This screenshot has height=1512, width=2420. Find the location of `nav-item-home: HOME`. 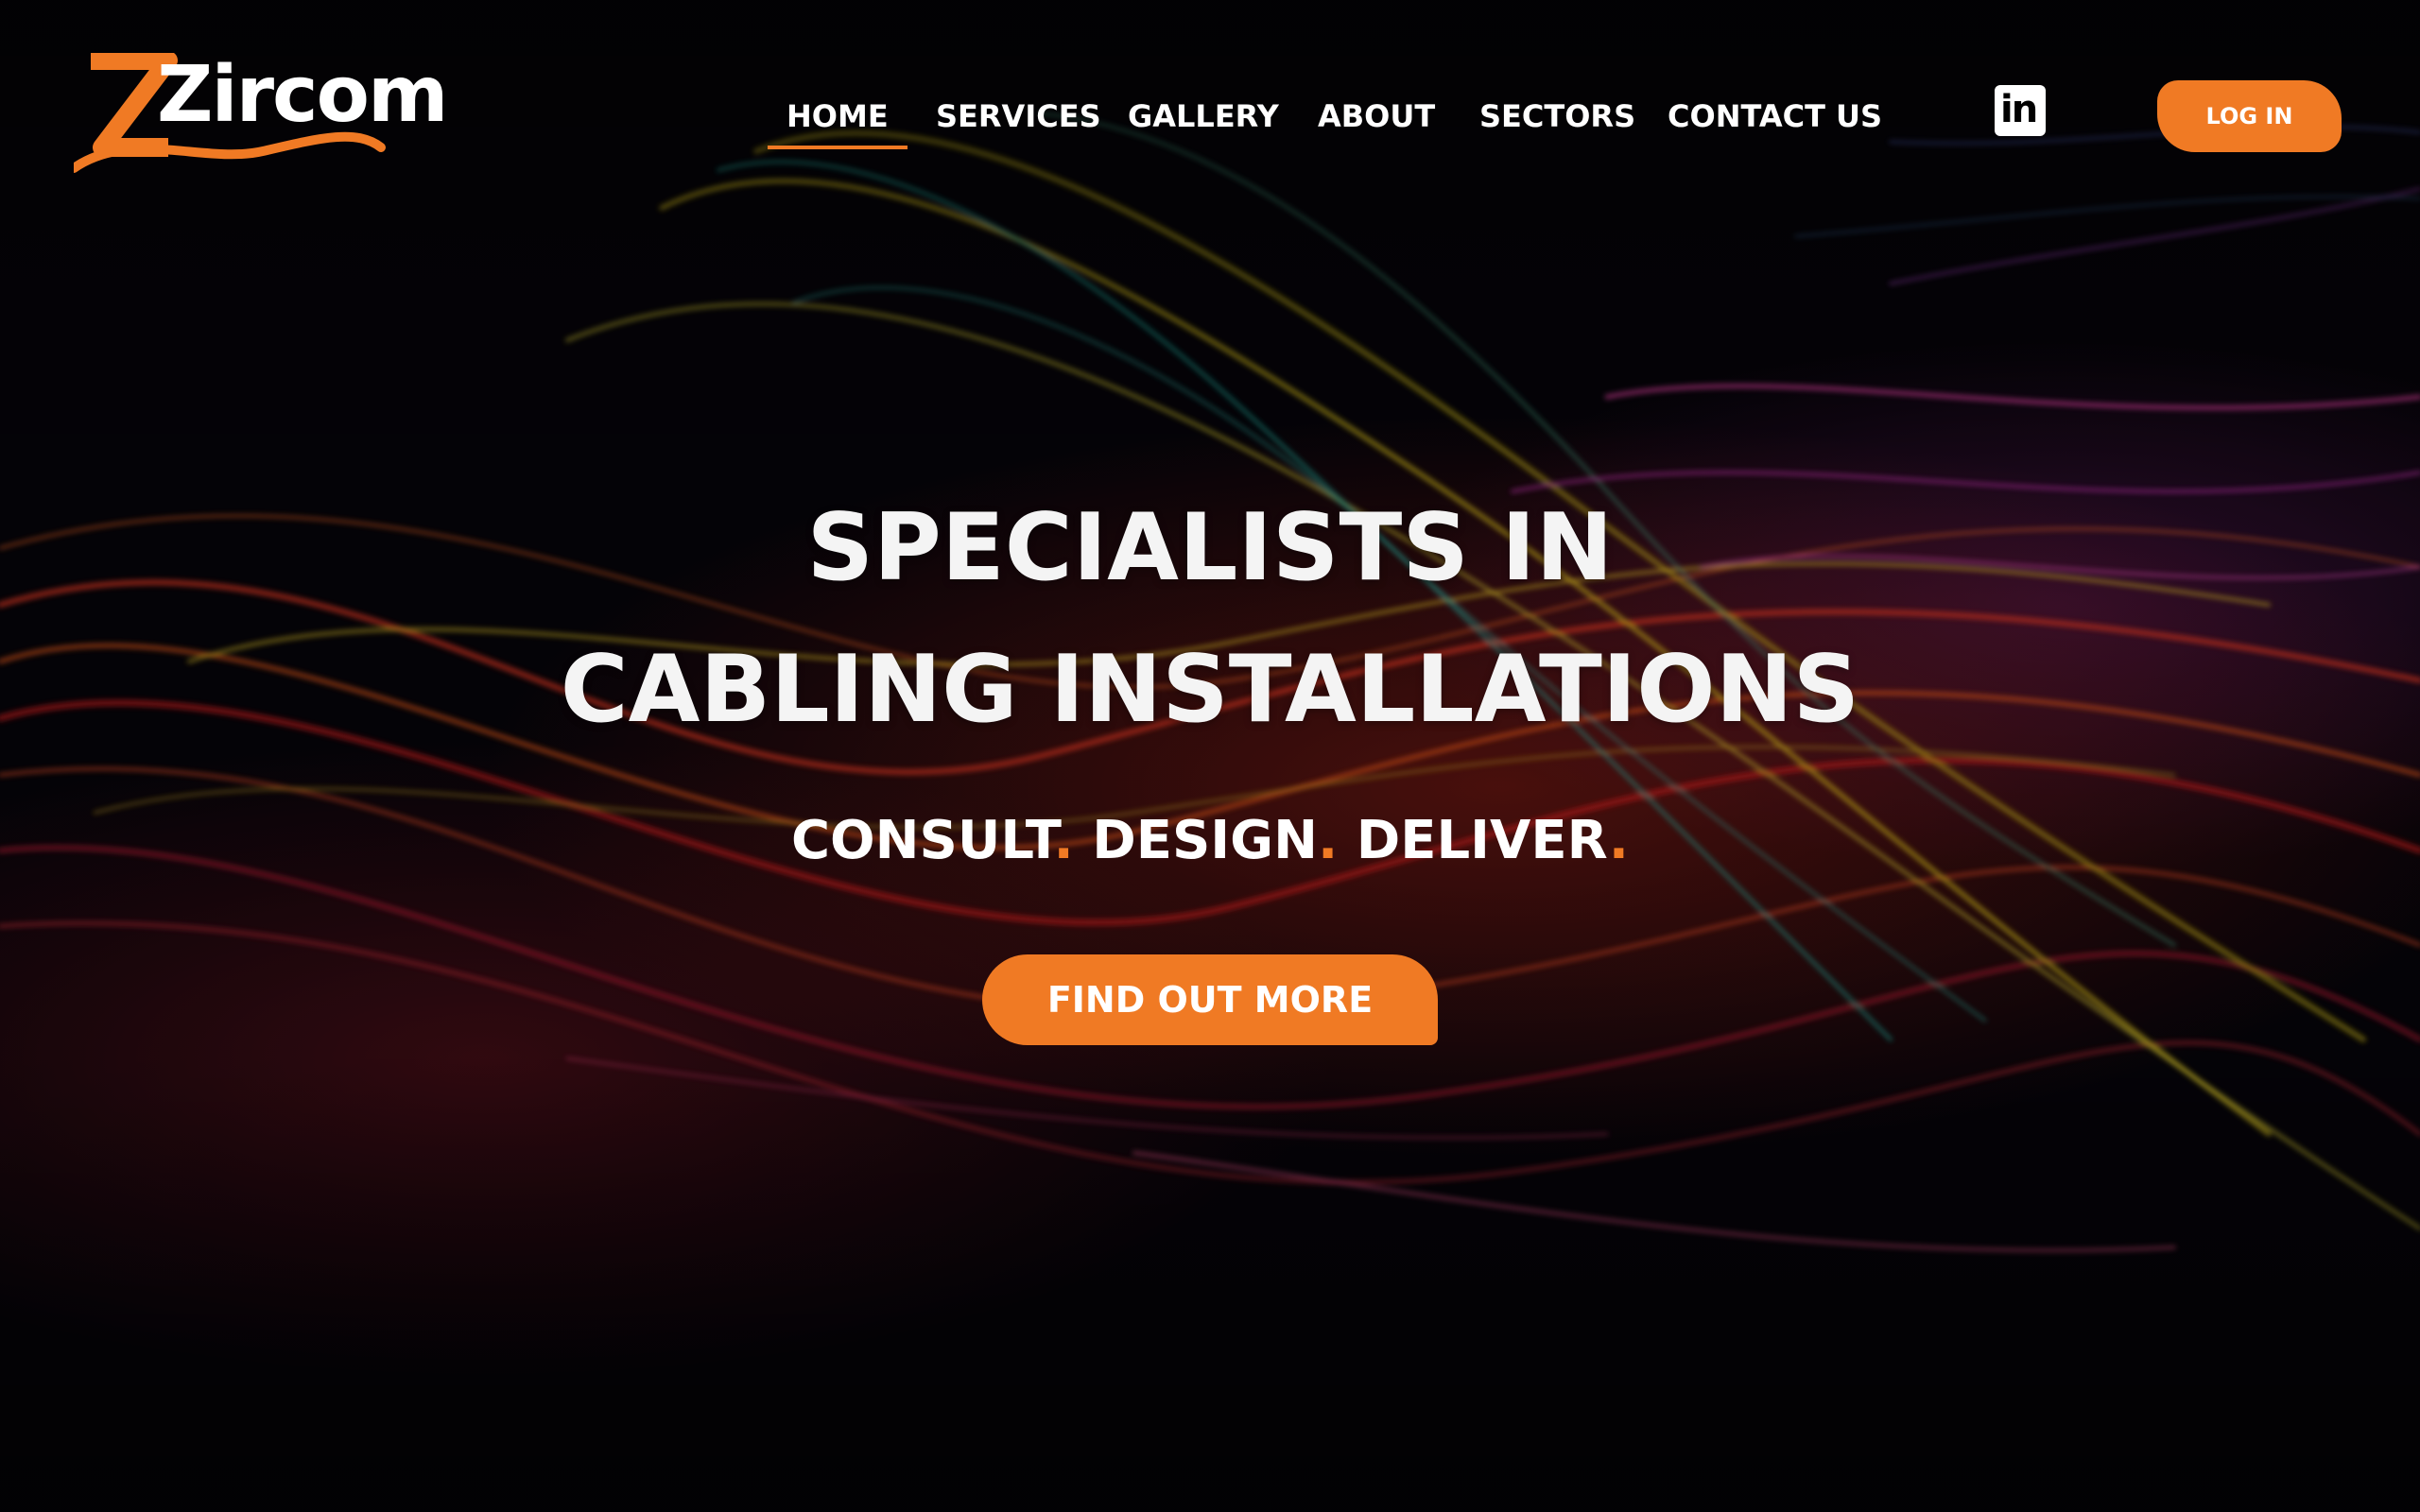

nav-item-home: HOME is located at coordinates (838, 121).